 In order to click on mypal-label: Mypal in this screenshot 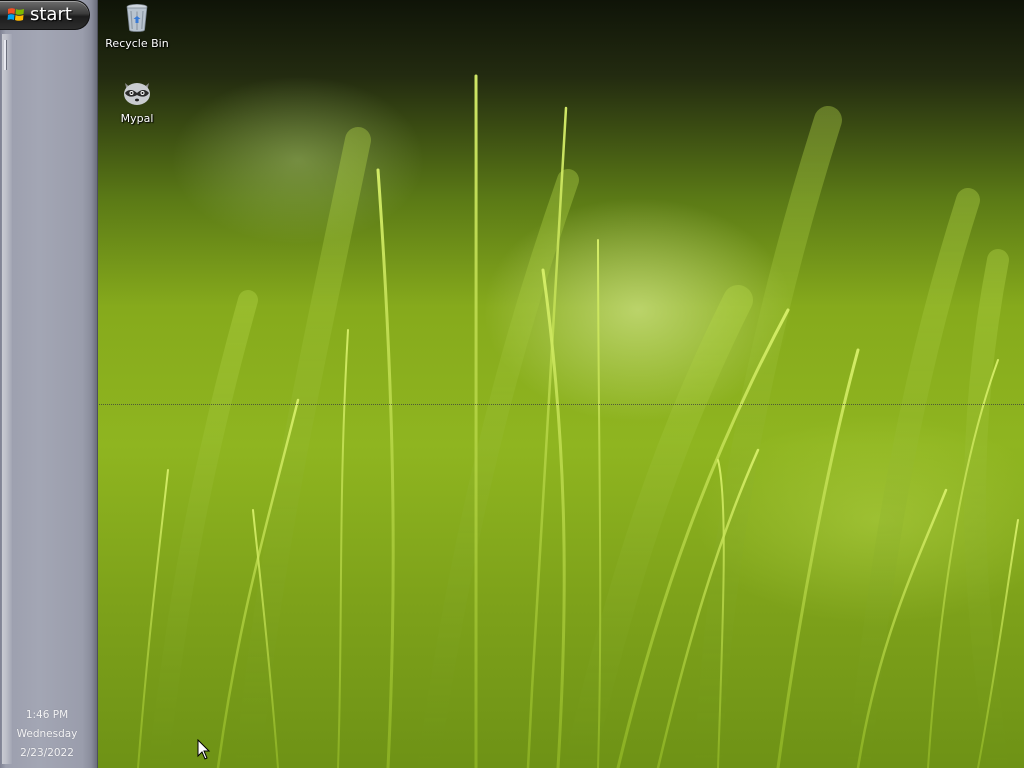, I will do `click(137, 118)`.